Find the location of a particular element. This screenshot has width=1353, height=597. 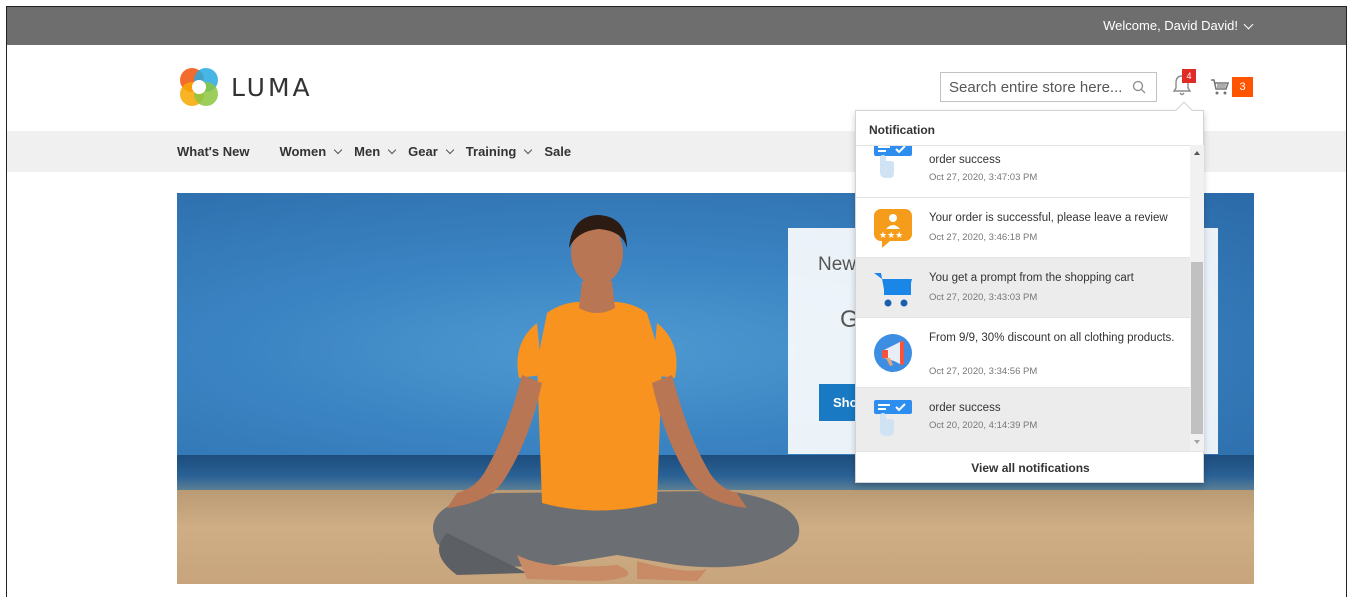

notification-time: Oct 20, 2020, 4:14:39 PM is located at coordinates (983, 425).